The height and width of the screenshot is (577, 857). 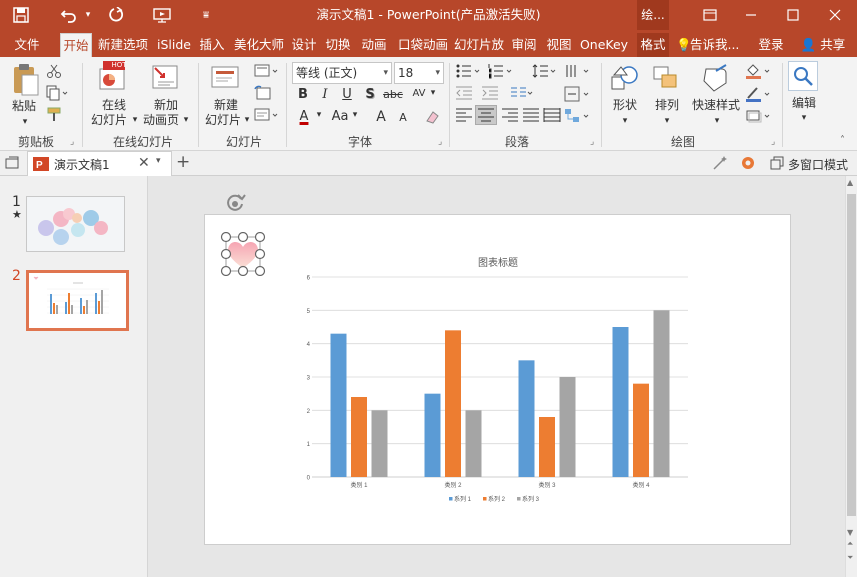 I want to click on document-tab: P 演示文稿1 ✕ ▾, so click(x=99, y=163).